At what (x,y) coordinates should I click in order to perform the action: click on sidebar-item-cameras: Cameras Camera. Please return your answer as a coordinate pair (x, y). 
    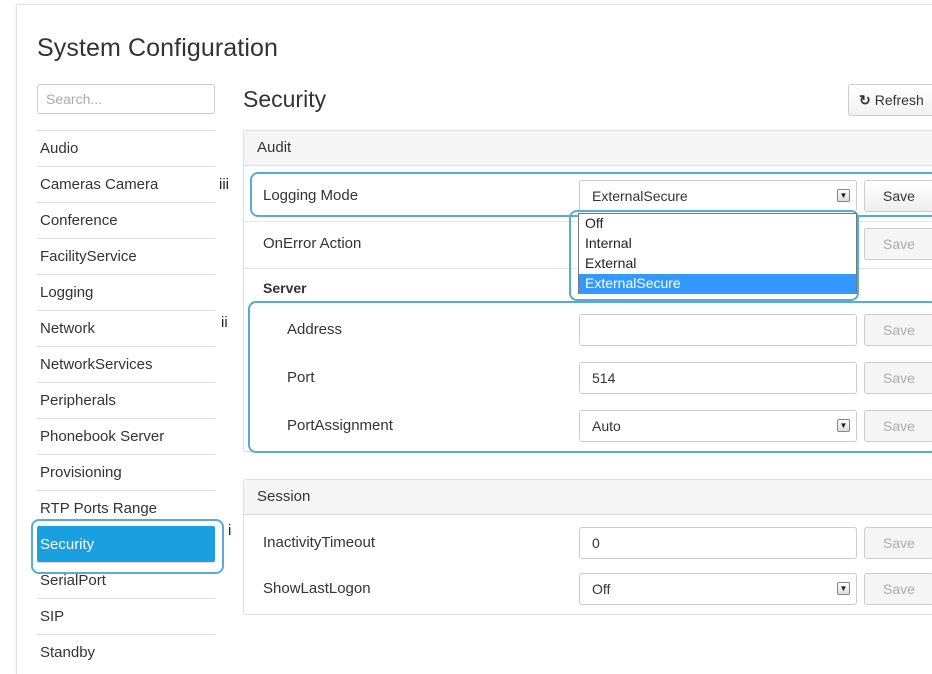
    Looking at the image, I should click on (126, 184).